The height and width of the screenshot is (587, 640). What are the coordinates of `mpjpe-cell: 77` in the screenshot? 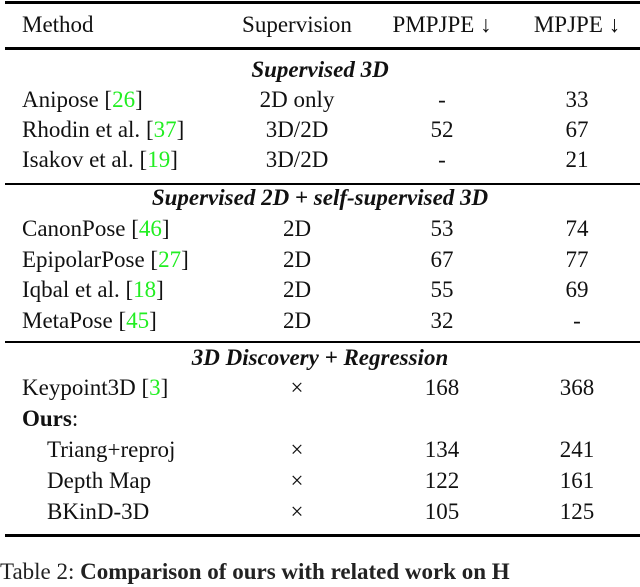 It's located at (577, 259).